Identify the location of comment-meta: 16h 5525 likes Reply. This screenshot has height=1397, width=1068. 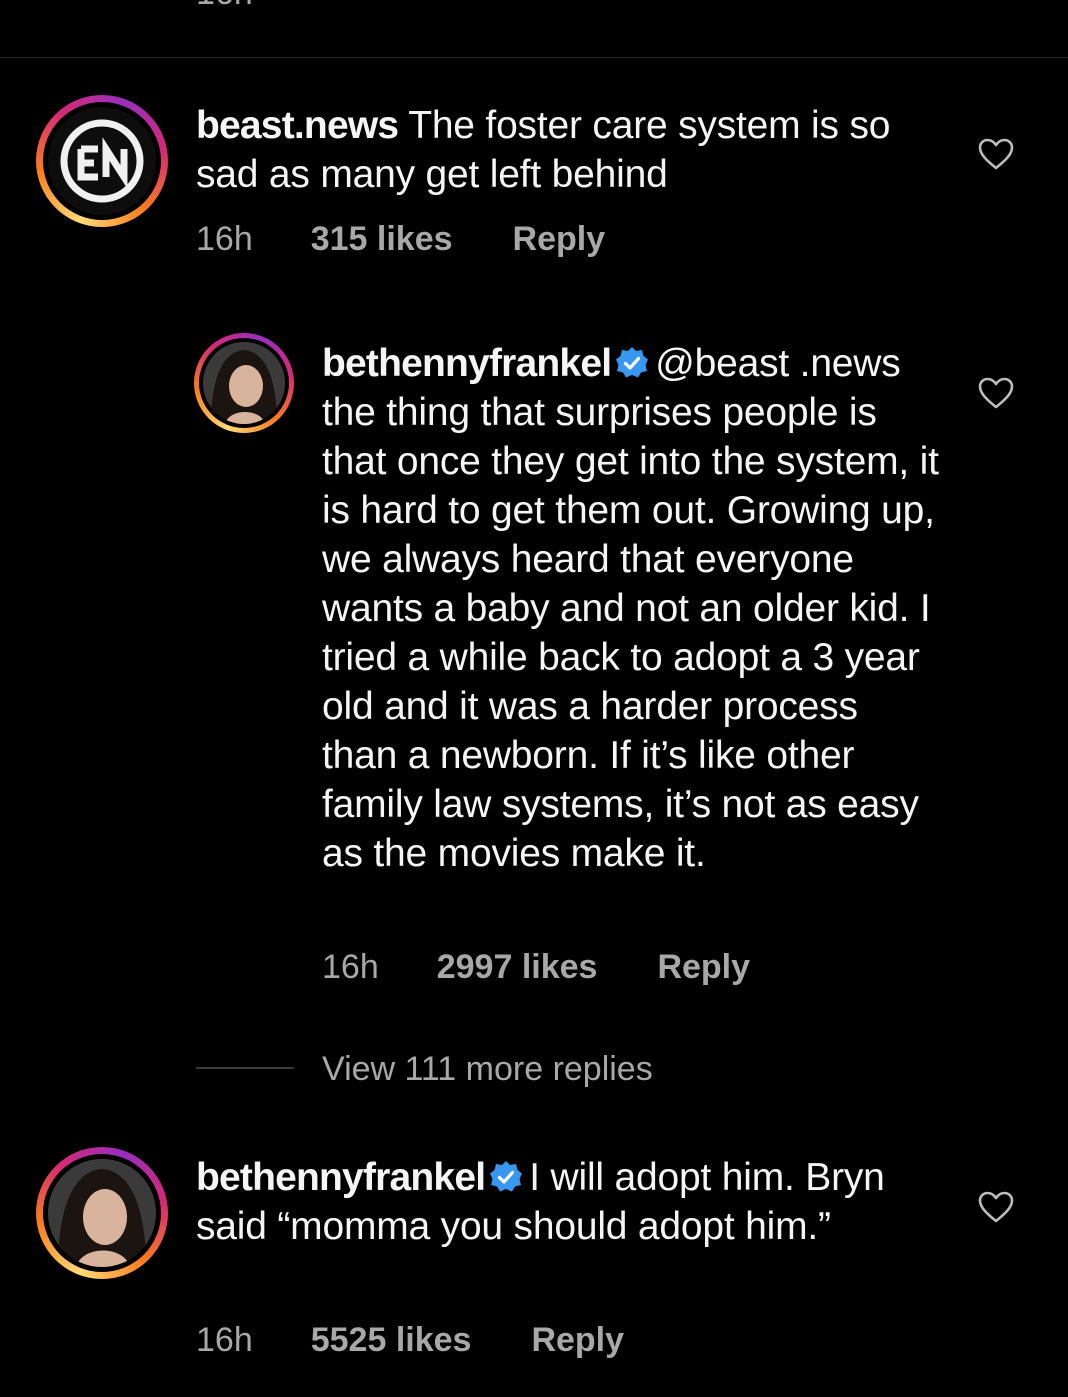
(410, 1340).